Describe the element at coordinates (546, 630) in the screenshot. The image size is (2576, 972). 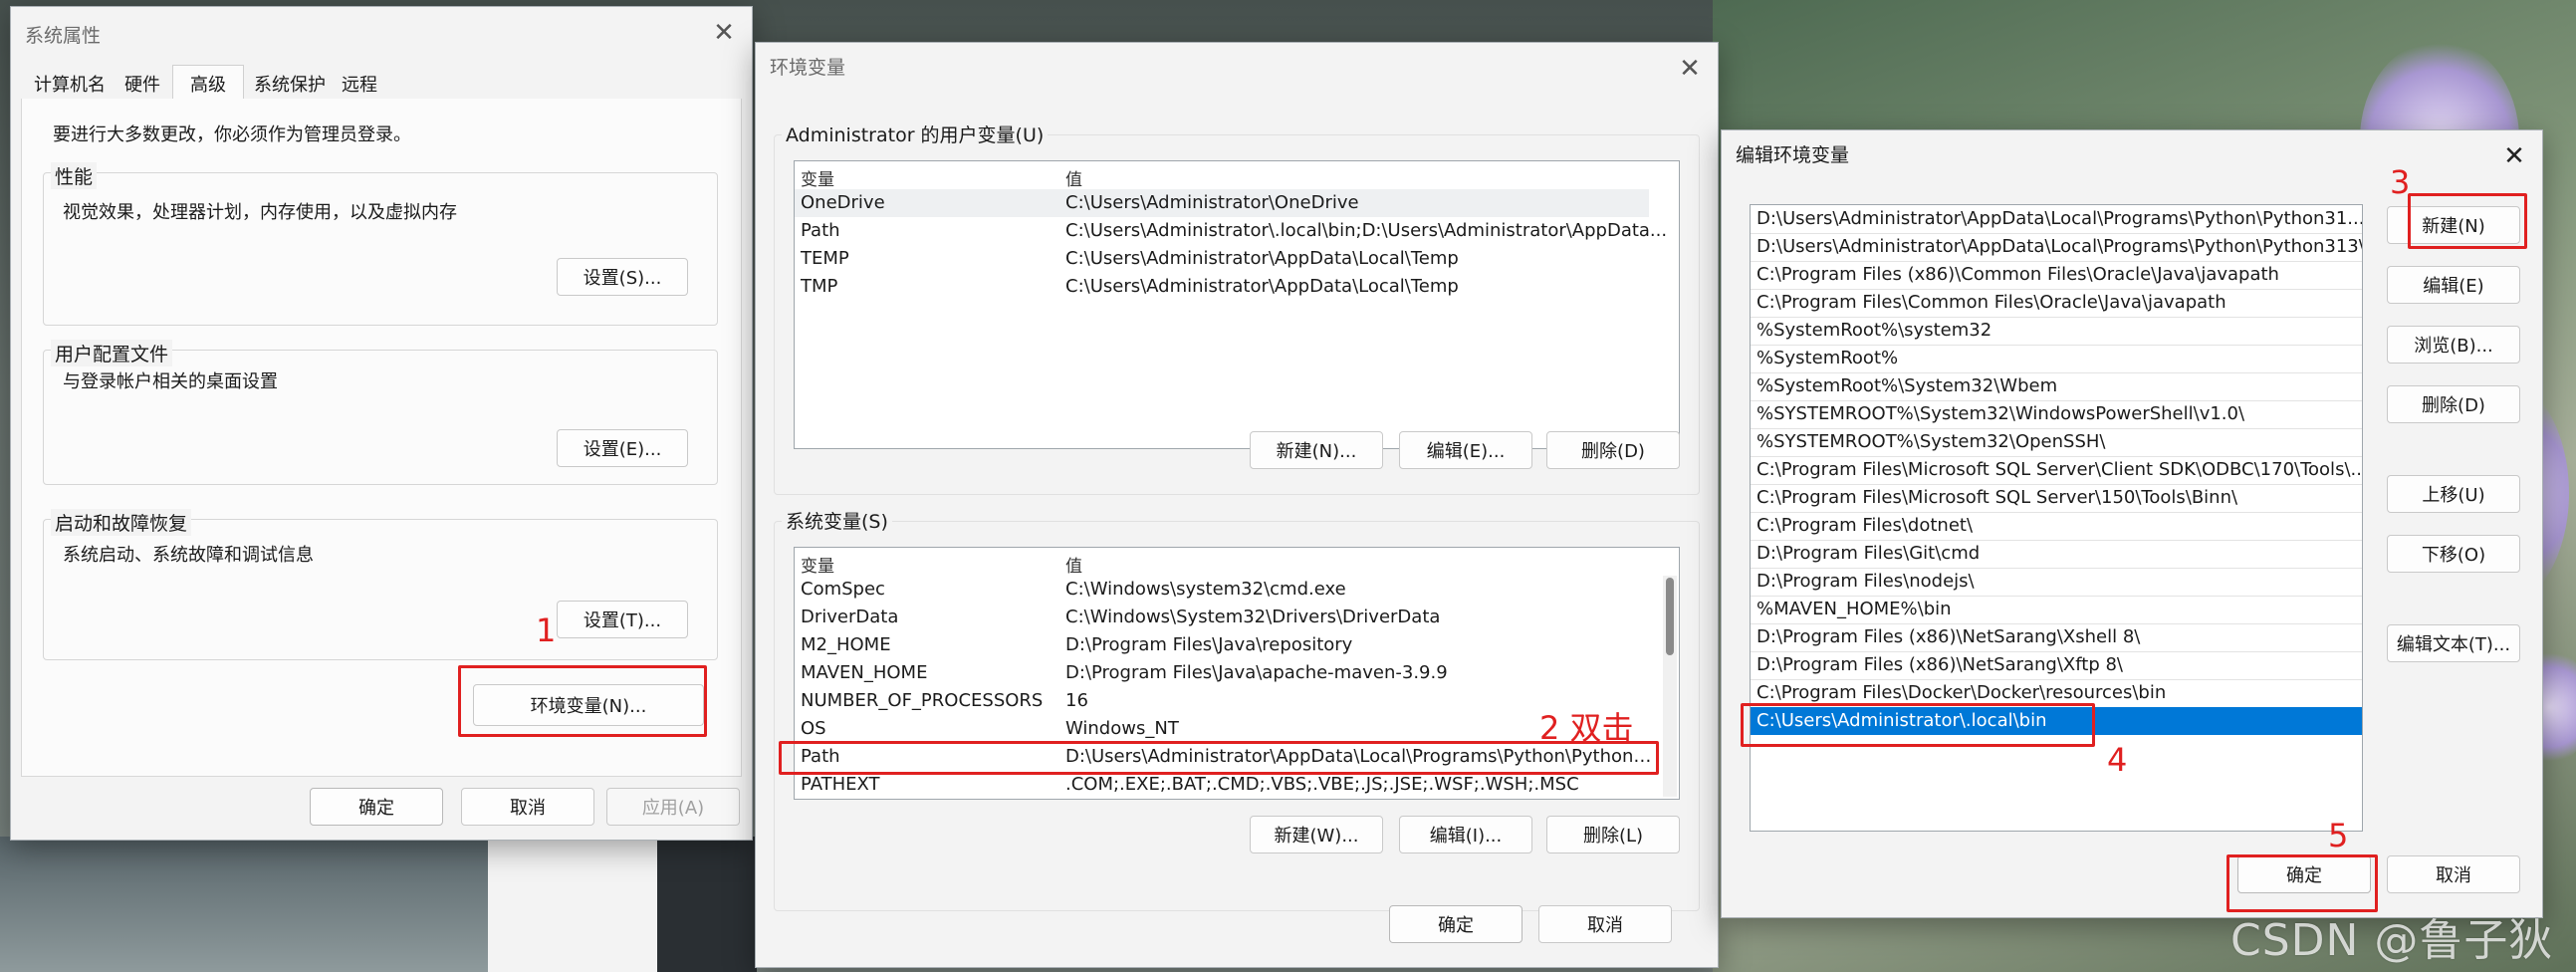
I see `annotation-step-1: 1` at that location.